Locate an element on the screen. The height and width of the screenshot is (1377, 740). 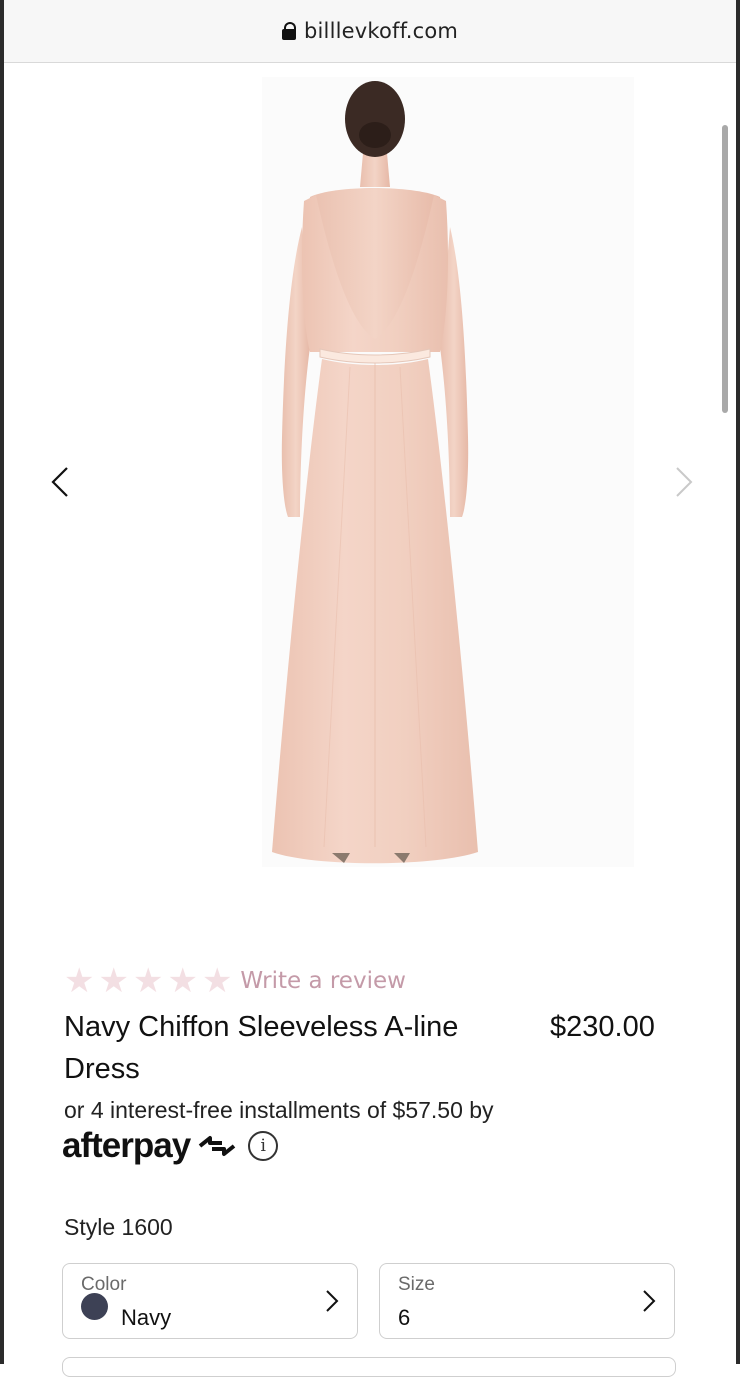
color-label: Color is located at coordinates (104, 1284).